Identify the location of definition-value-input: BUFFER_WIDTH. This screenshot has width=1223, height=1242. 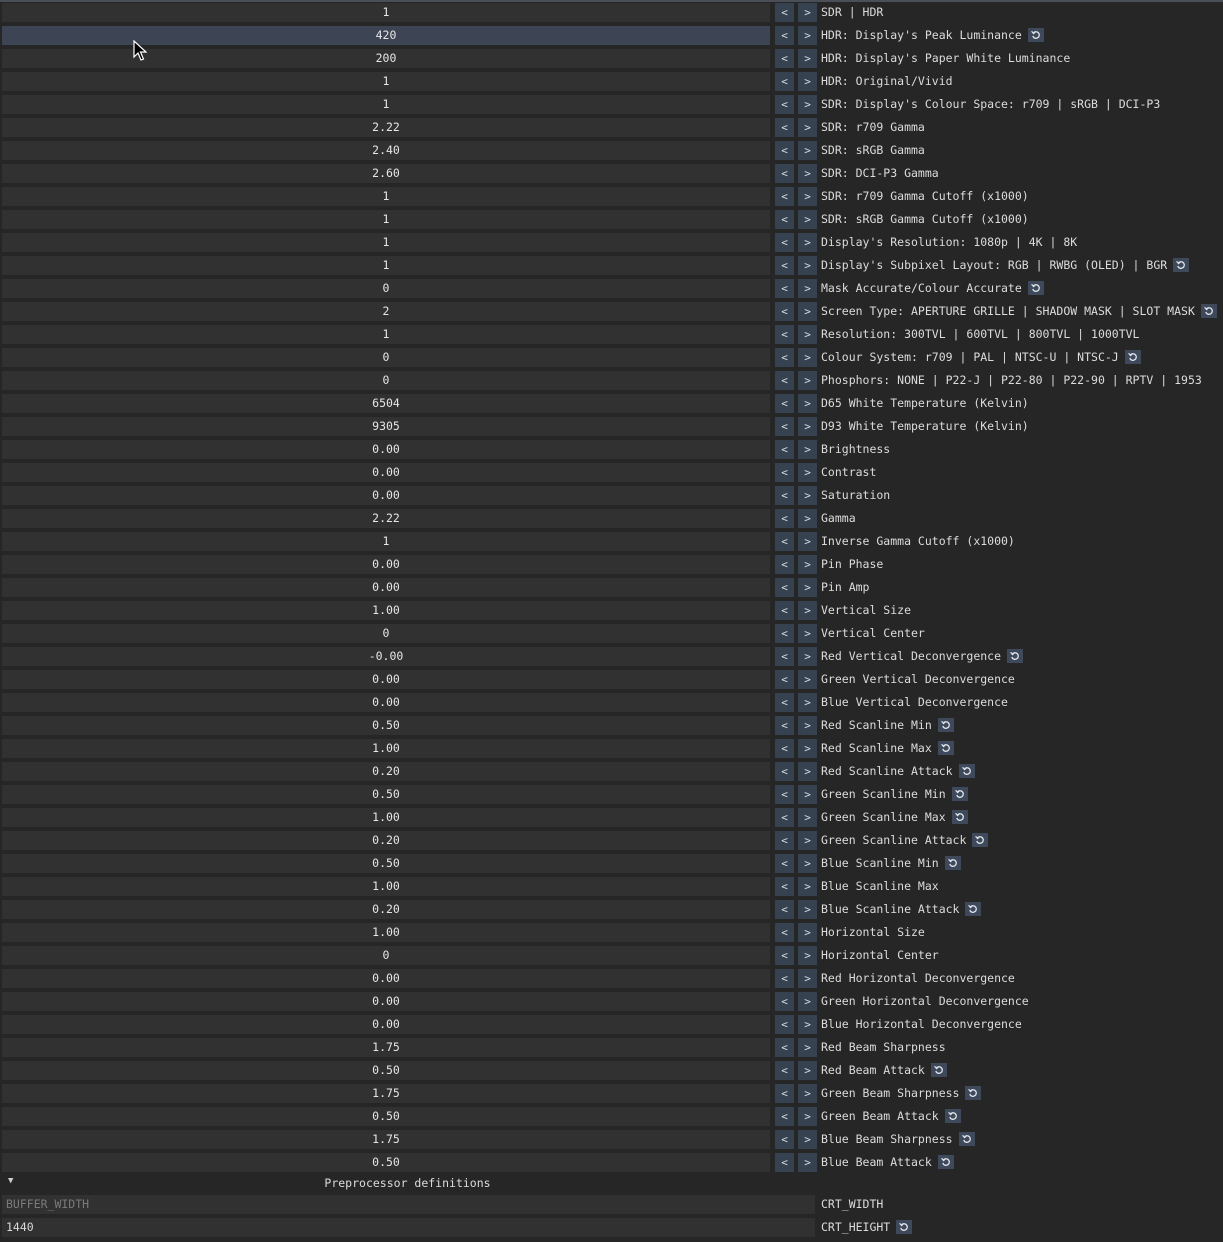
(408, 1204).